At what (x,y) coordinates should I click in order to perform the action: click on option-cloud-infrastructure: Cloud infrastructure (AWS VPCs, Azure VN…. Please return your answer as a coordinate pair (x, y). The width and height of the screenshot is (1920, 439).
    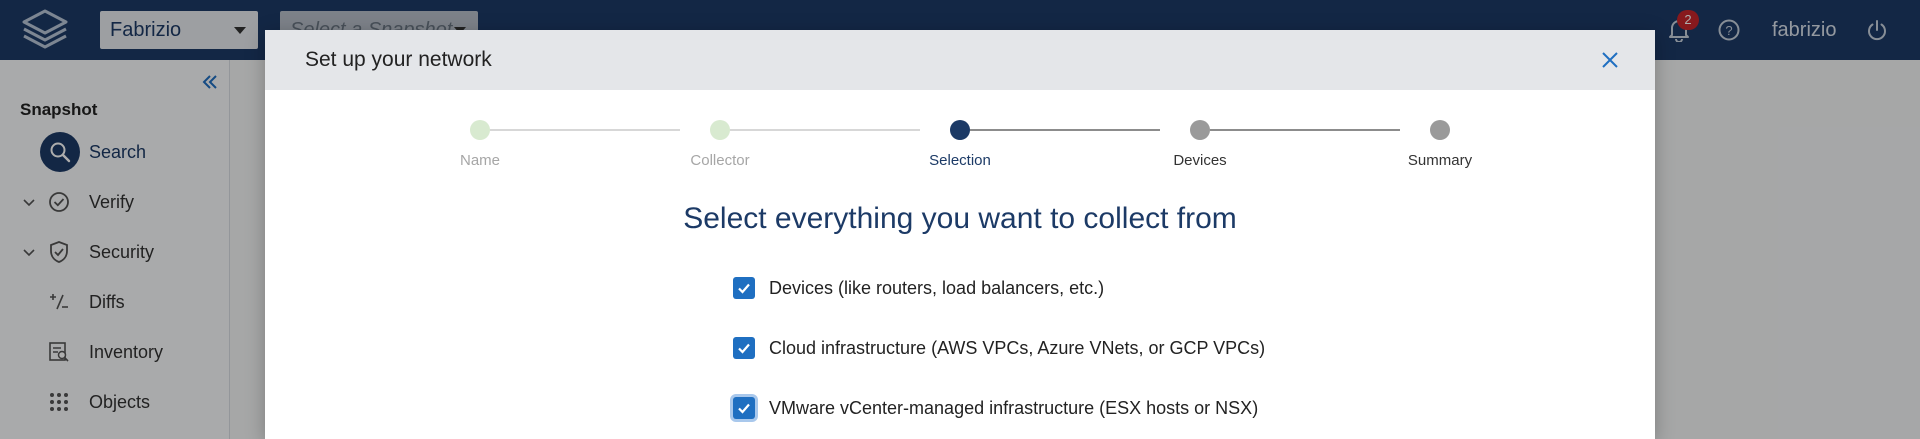
    Looking at the image, I should click on (999, 348).